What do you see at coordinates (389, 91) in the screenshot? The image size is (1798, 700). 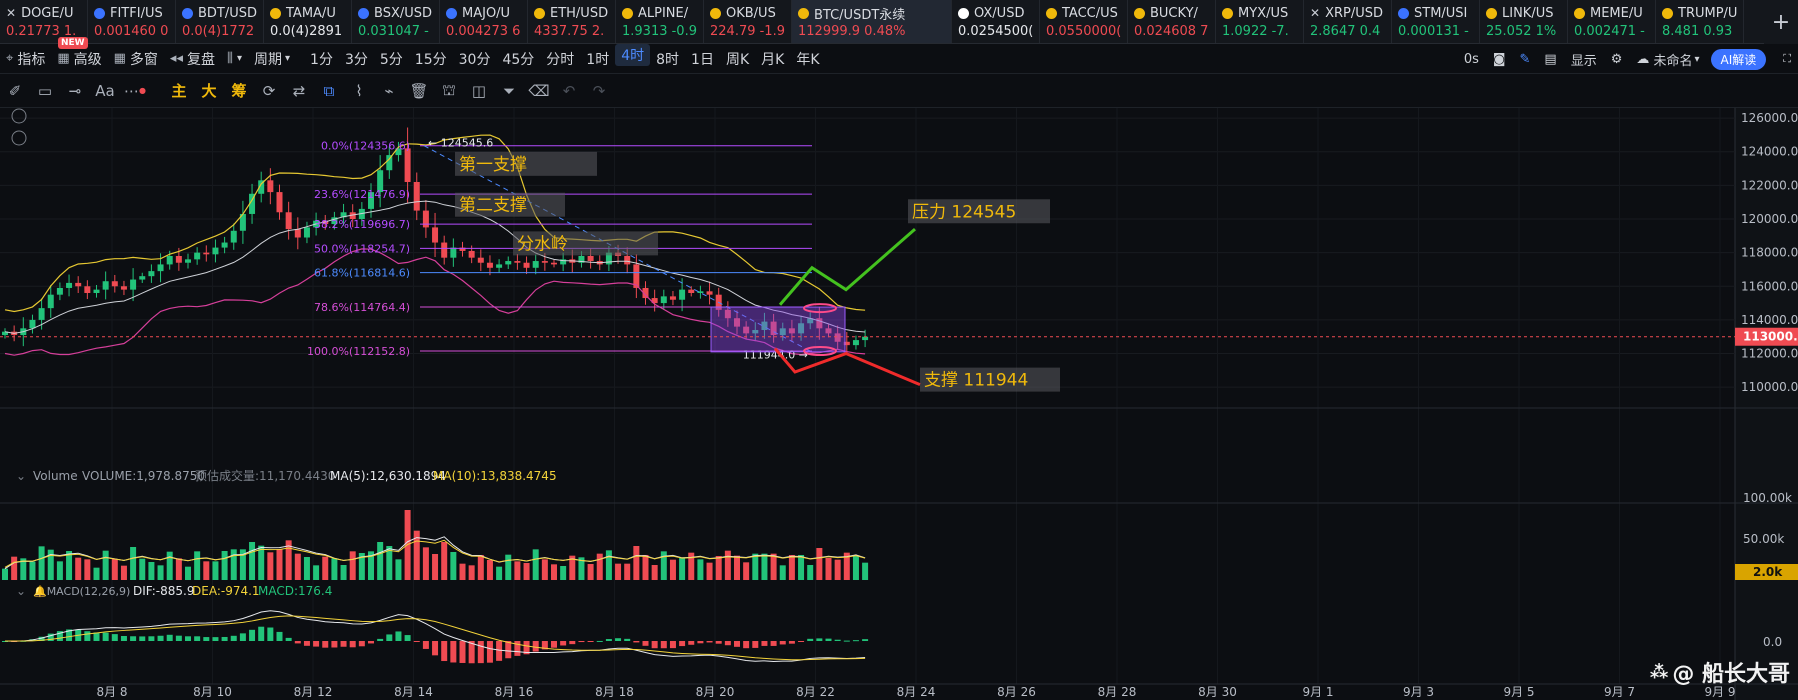 I see `brush-icon: ⌁` at bounding box center [389, 91].